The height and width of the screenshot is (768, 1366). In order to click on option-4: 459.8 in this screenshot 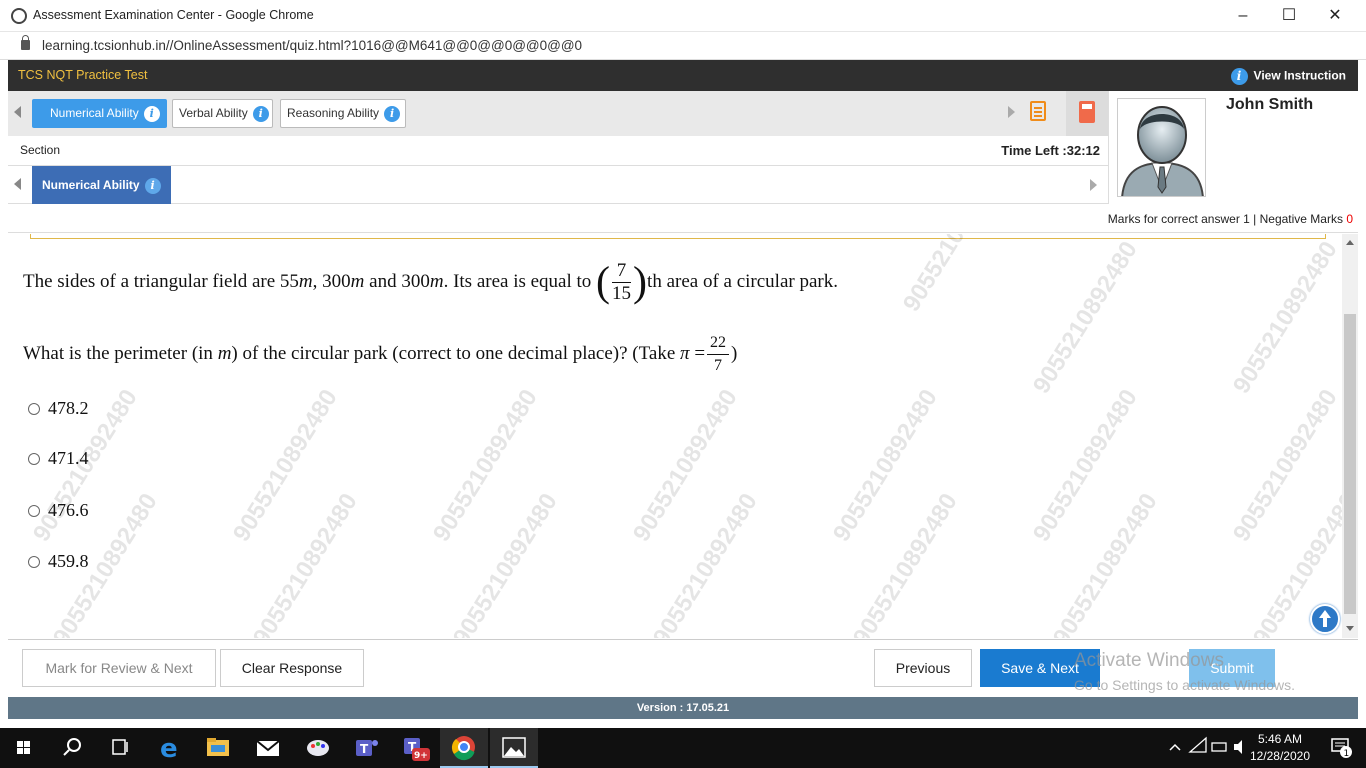, I will do `click(58, 561)`.